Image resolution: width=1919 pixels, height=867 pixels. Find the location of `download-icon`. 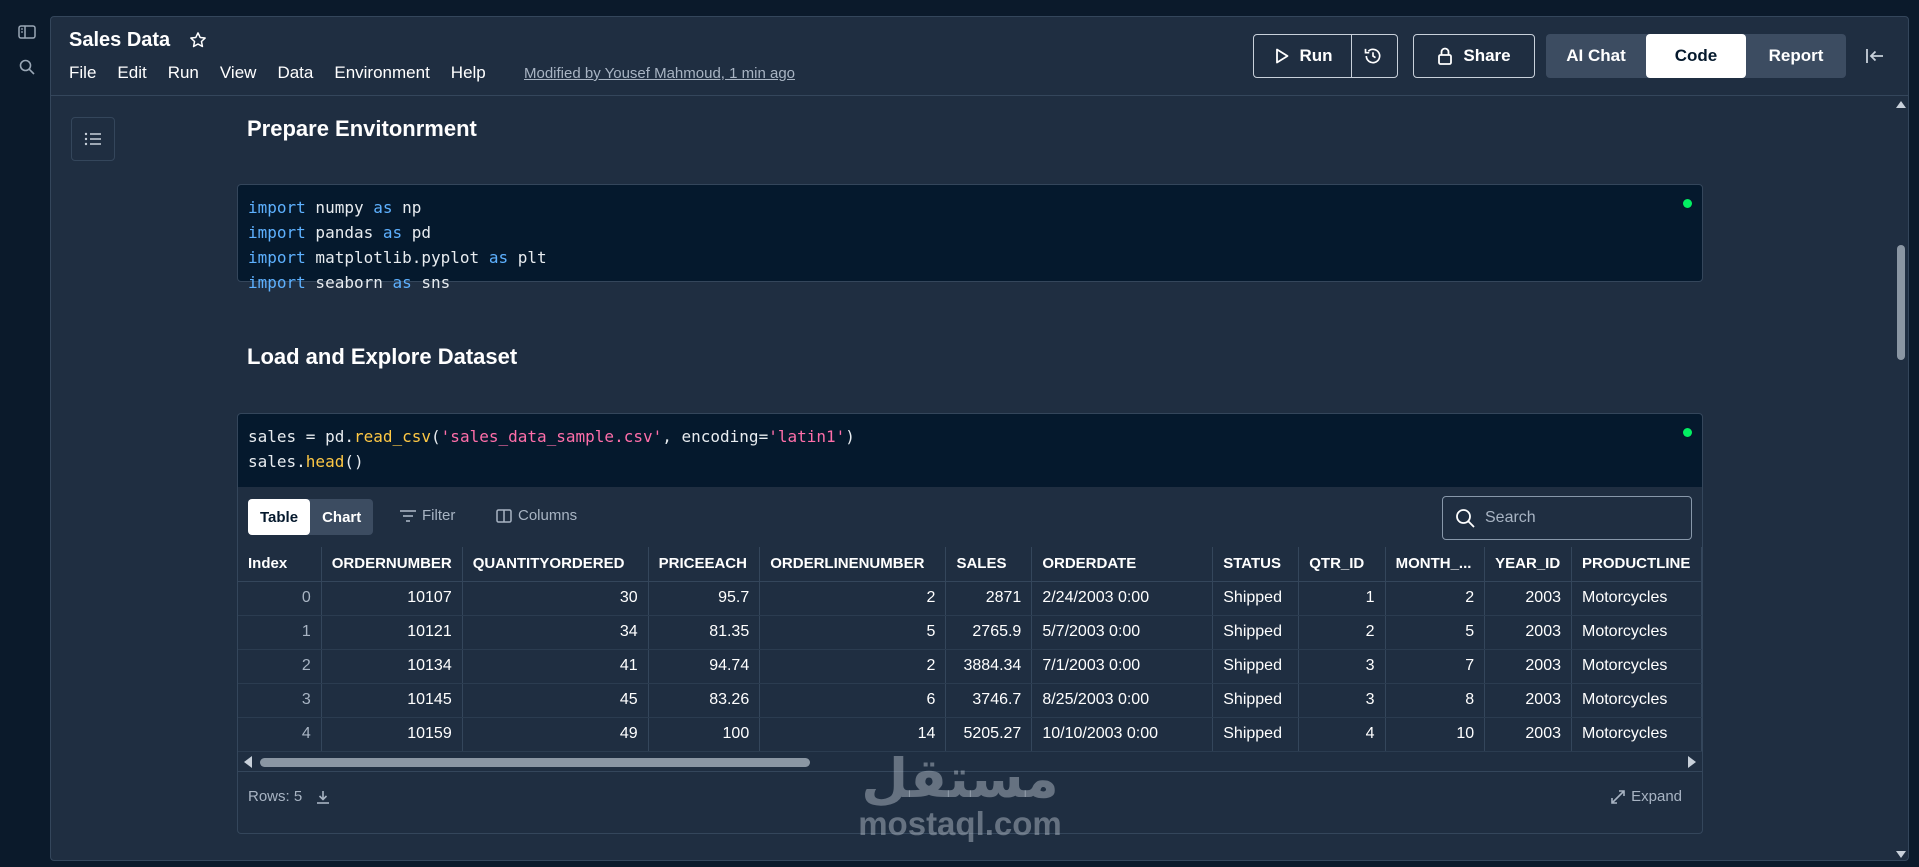

download-icon is located at coordinates (323, 797).